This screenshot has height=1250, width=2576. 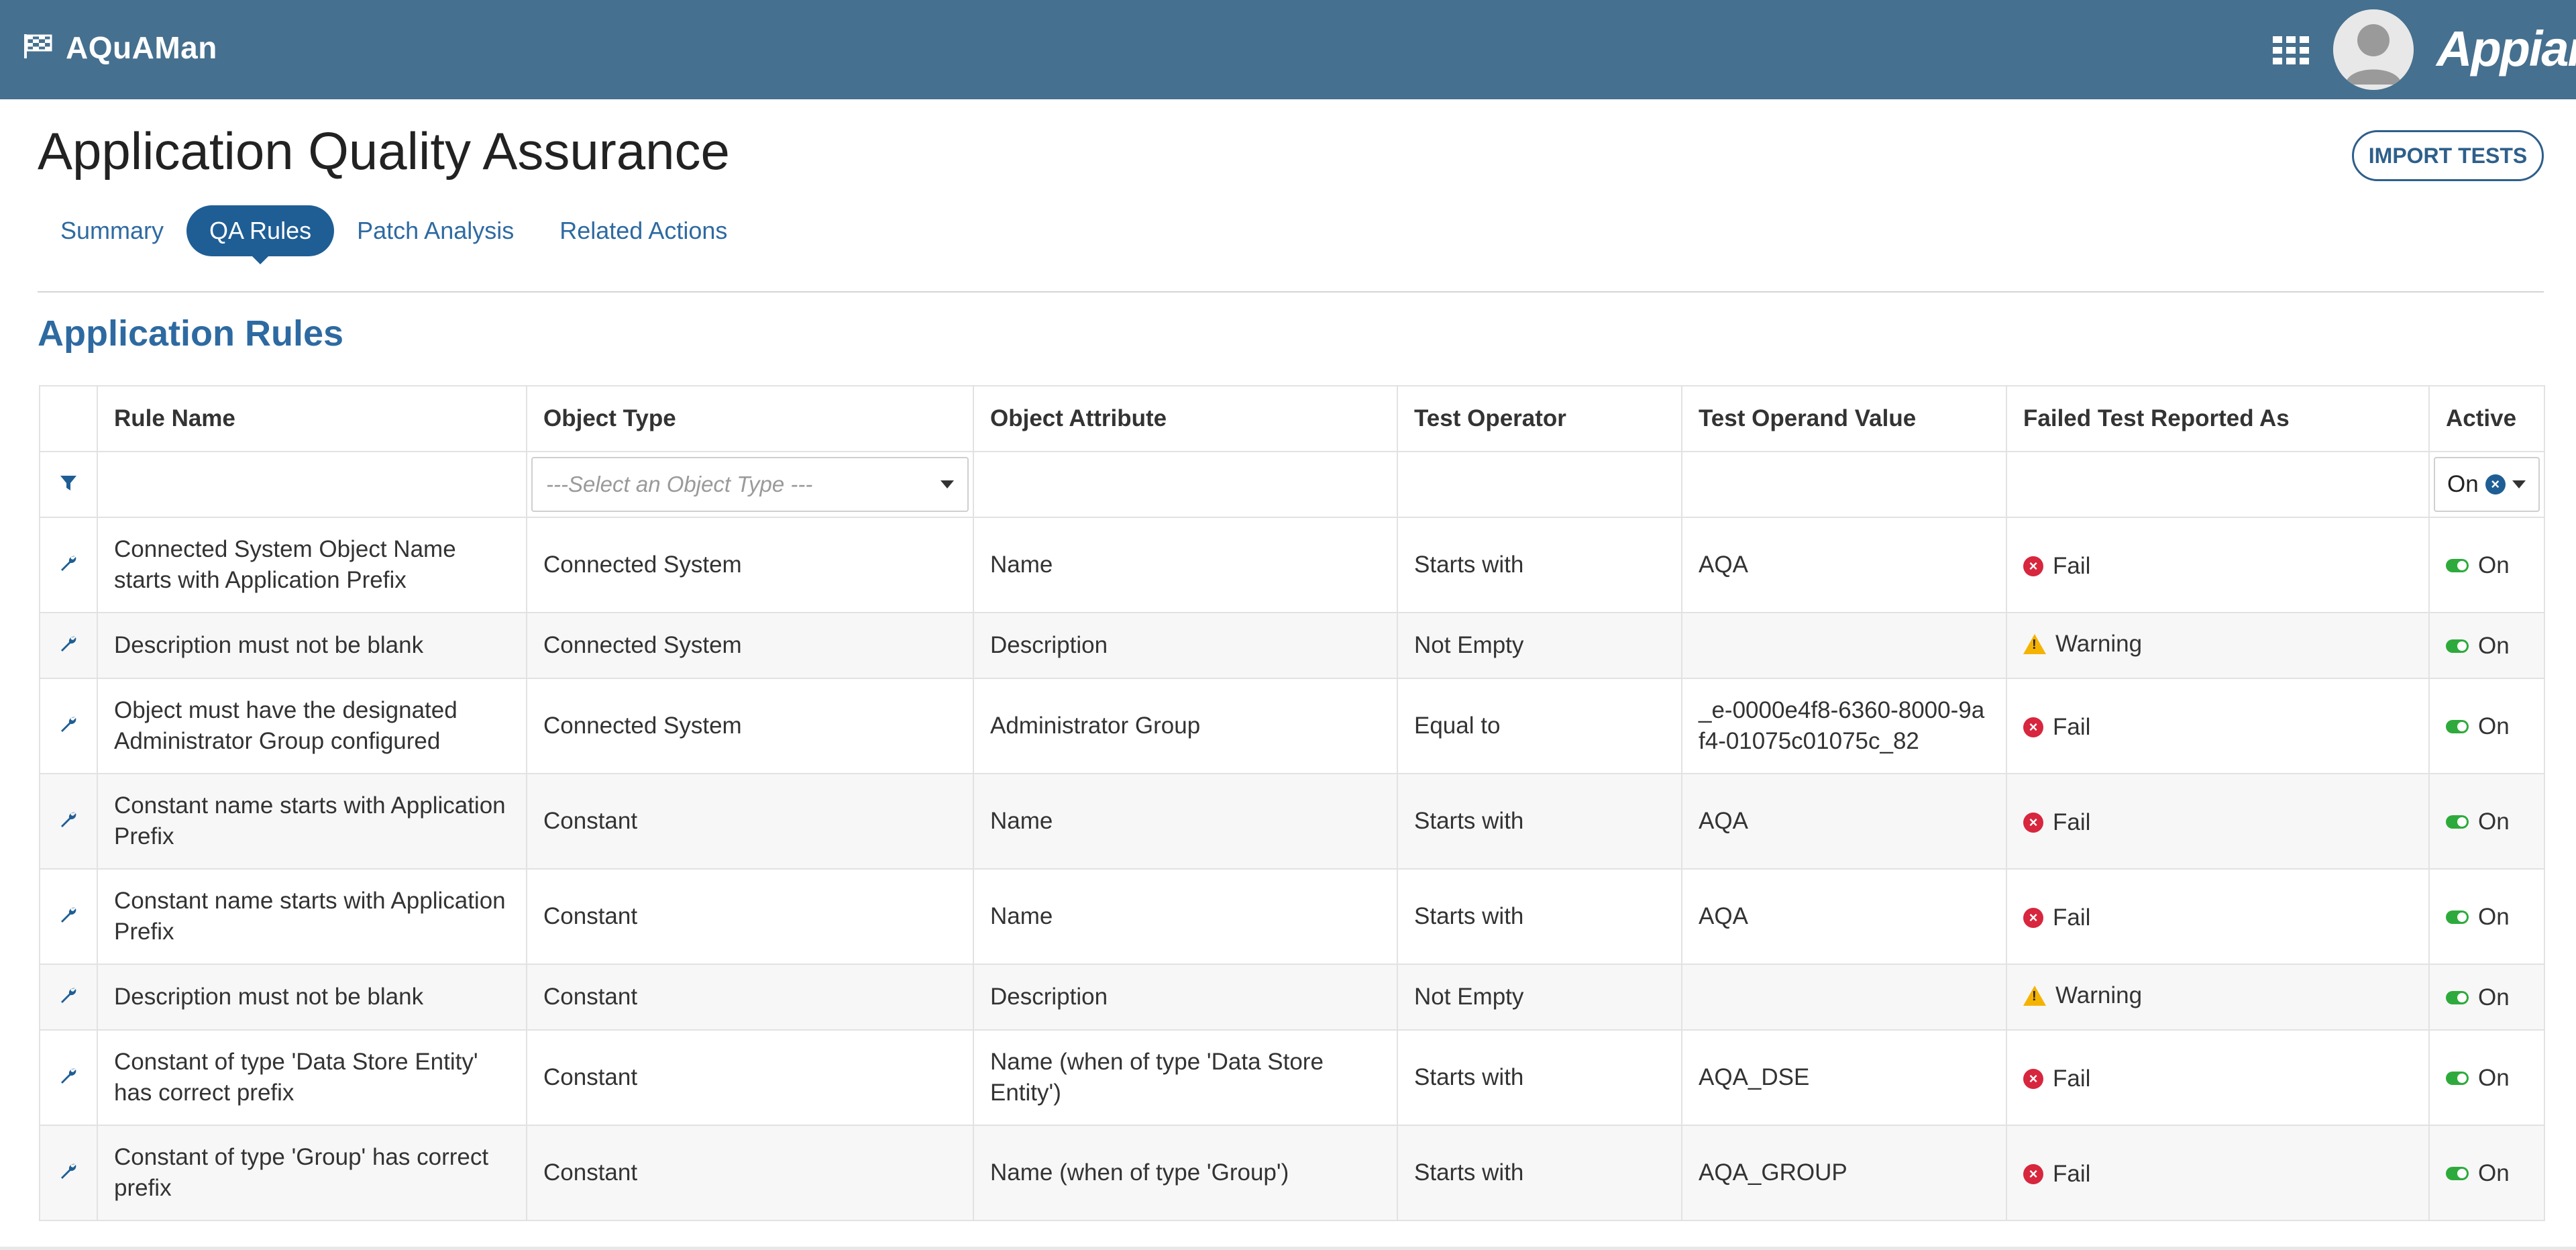 What do you see at coordinates (2218, 418) in the screenshot?
I see `header-failed-reported-as: Failed Test Reported As` at bounding box center [2218, 418].